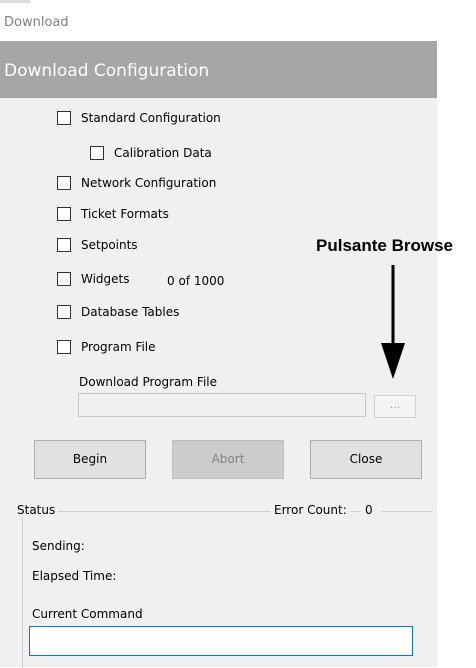  What do you see at coordinates (90, 459) in the screenshot?
I see `begin-button: Begin` at bounding box center [90, 459].